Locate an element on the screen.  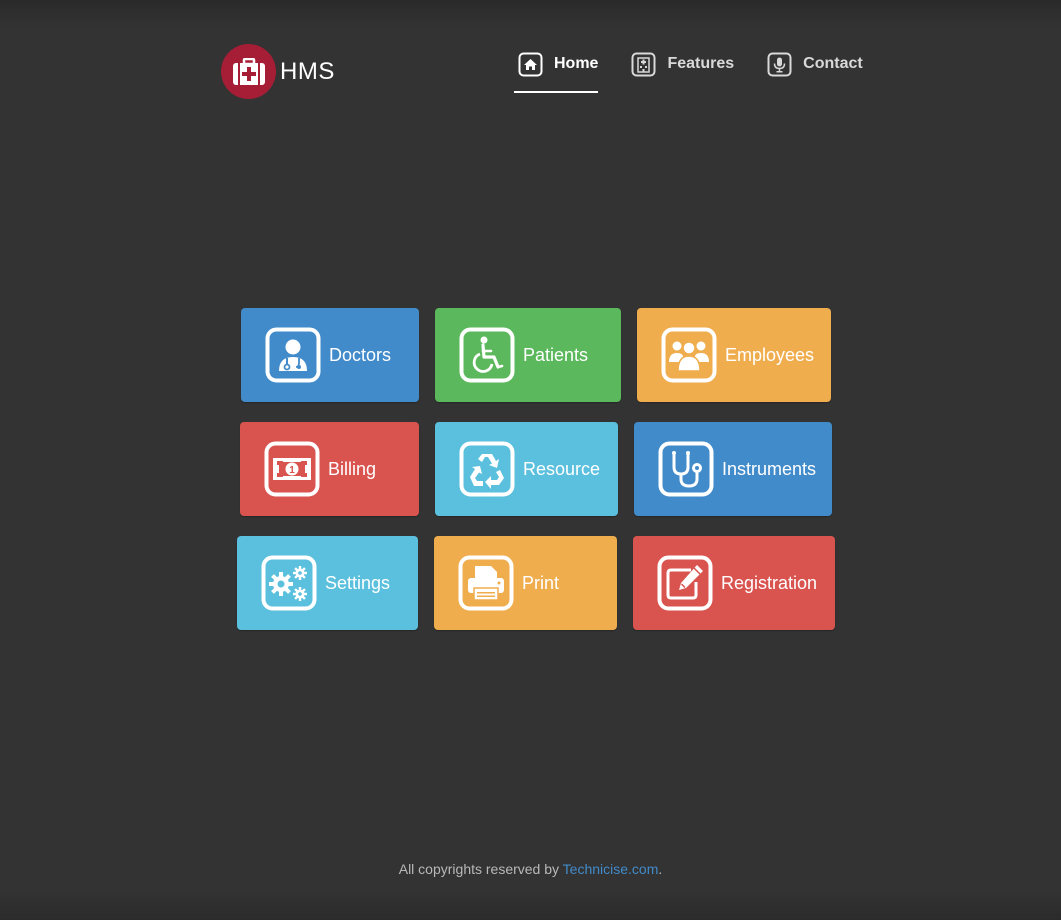
nav-label-home: Home is located at coordinates (576, 63).